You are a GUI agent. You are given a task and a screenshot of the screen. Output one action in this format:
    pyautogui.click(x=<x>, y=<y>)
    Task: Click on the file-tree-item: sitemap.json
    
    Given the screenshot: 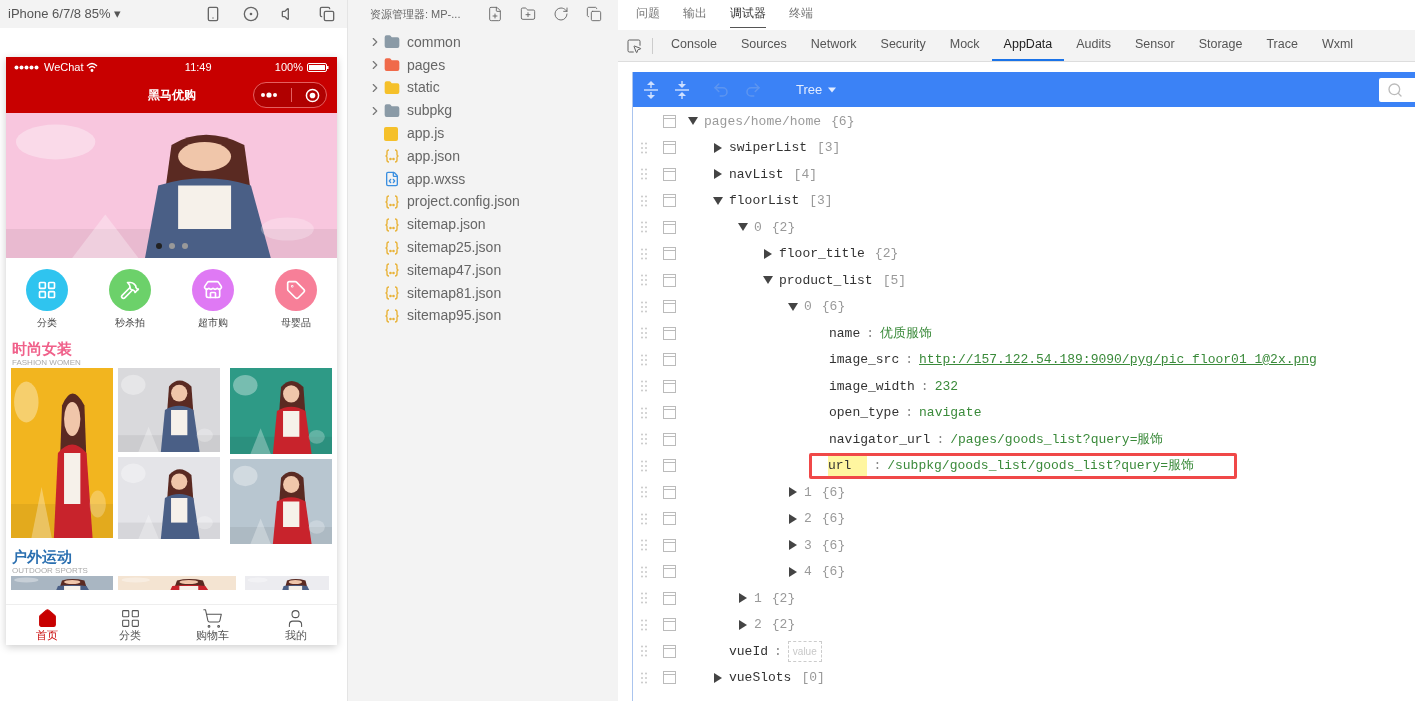 What is the action you would take?
    pyautogui.click(x=483, y=225)
    